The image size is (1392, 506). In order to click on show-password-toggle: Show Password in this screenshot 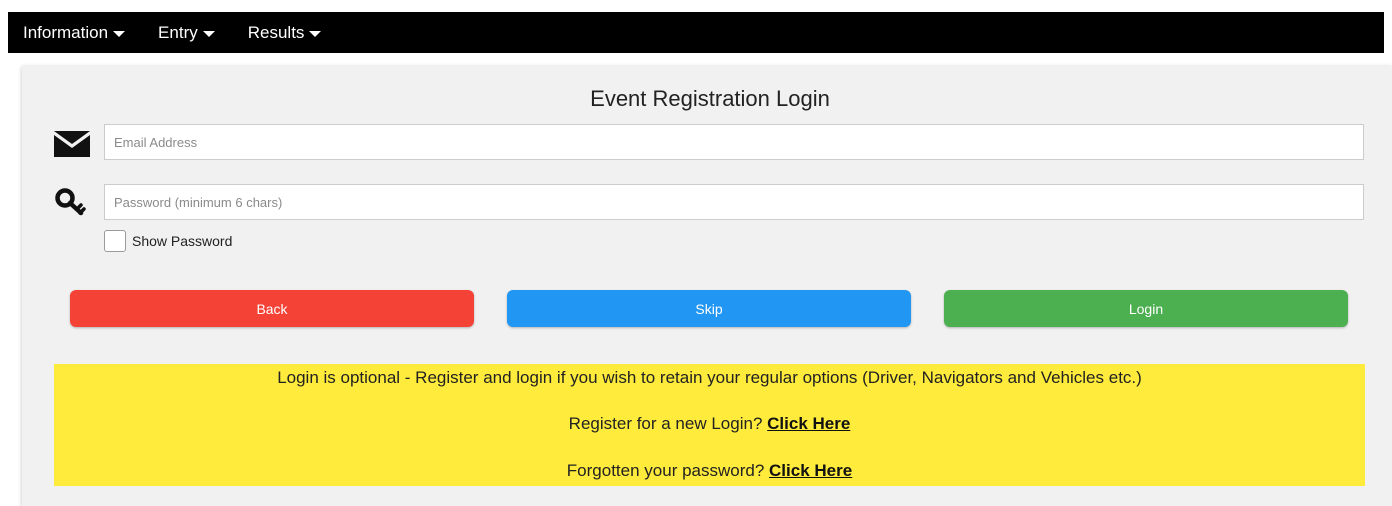, I will do `click(168, 241)`.